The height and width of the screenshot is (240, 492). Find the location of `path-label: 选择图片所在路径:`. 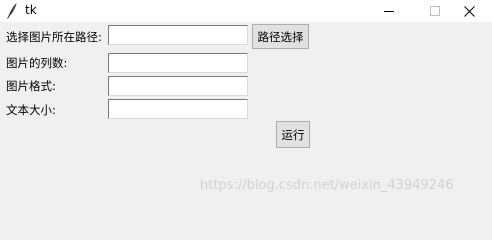

path-label: 选择图片所在路径: is located at coordinates (54, 37).